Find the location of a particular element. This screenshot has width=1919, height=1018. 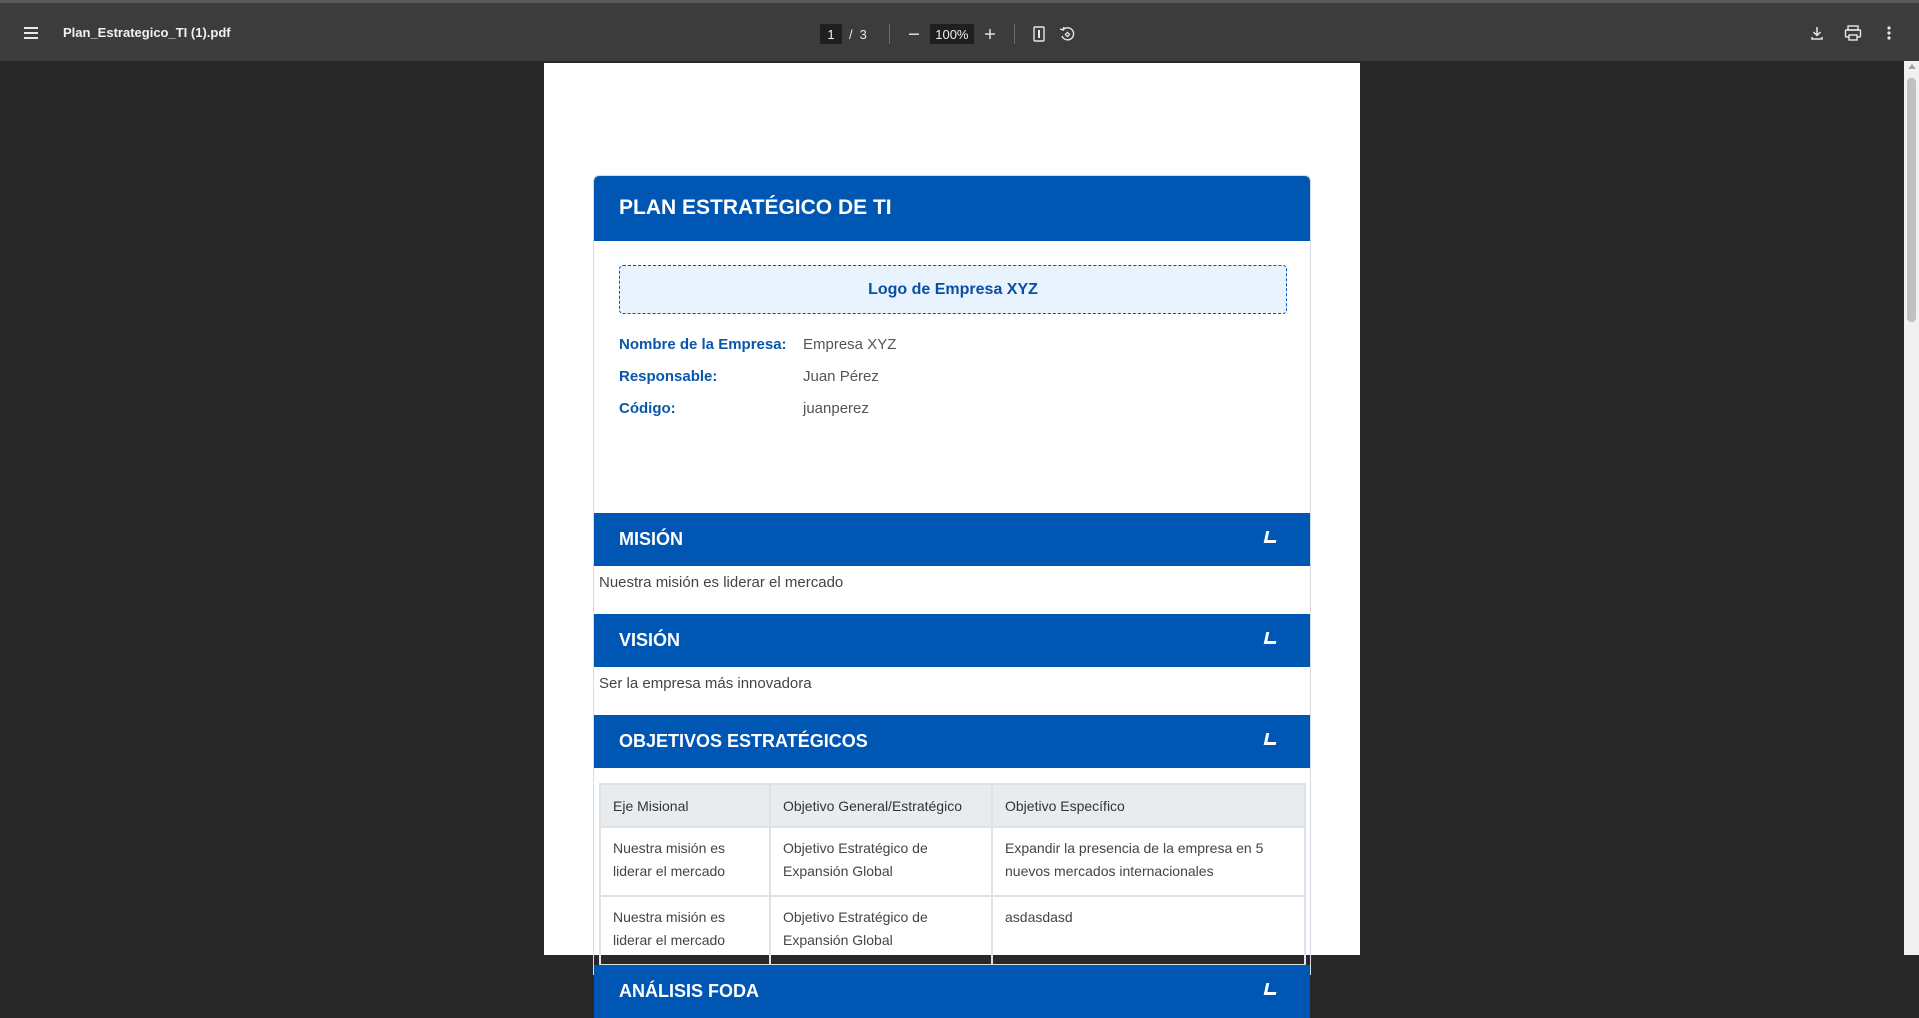

info-value: juanperez is located at coordinates (836, 408).